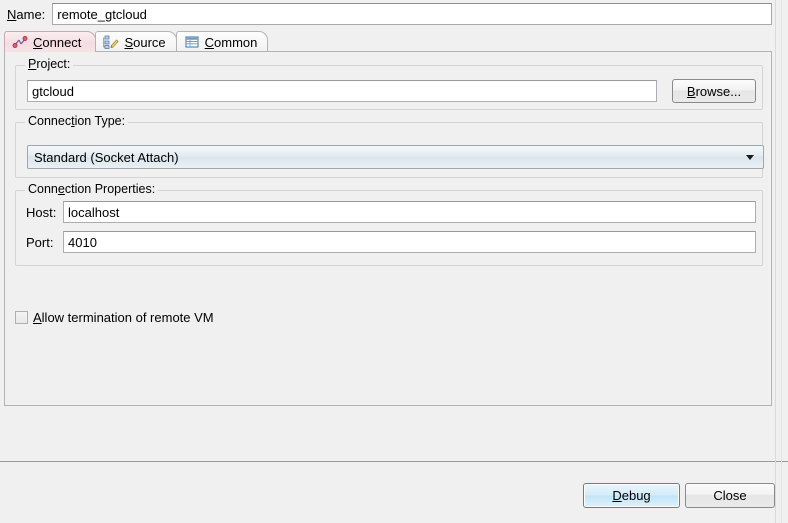 This screenshot has width=788, height=523. I want to click on port-label: Port:, so click(40, 242).